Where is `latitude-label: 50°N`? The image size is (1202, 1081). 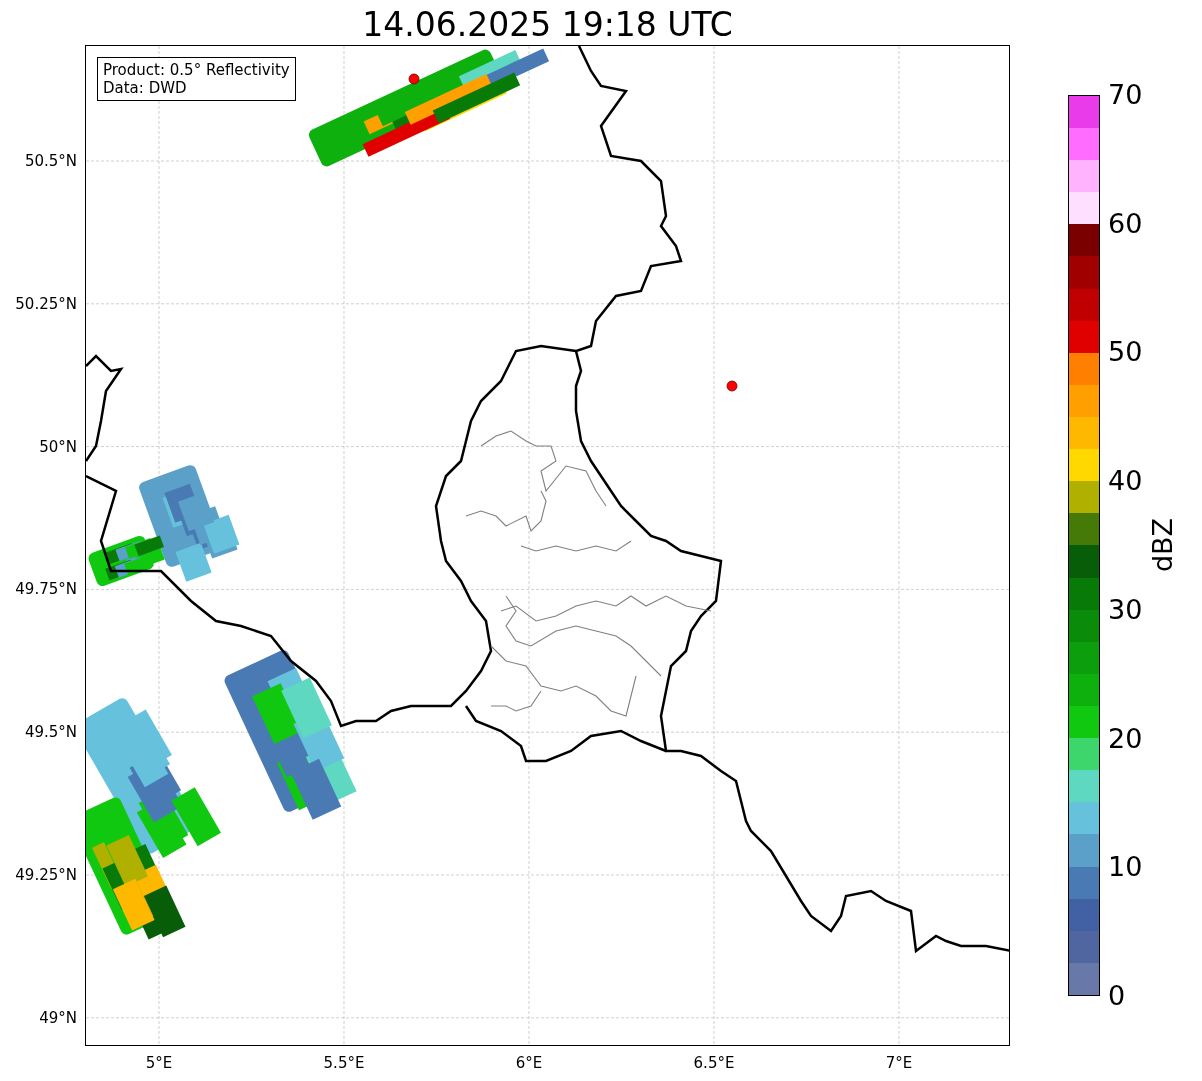
latitude-label: 50°N is located at coordinates (58, 446).